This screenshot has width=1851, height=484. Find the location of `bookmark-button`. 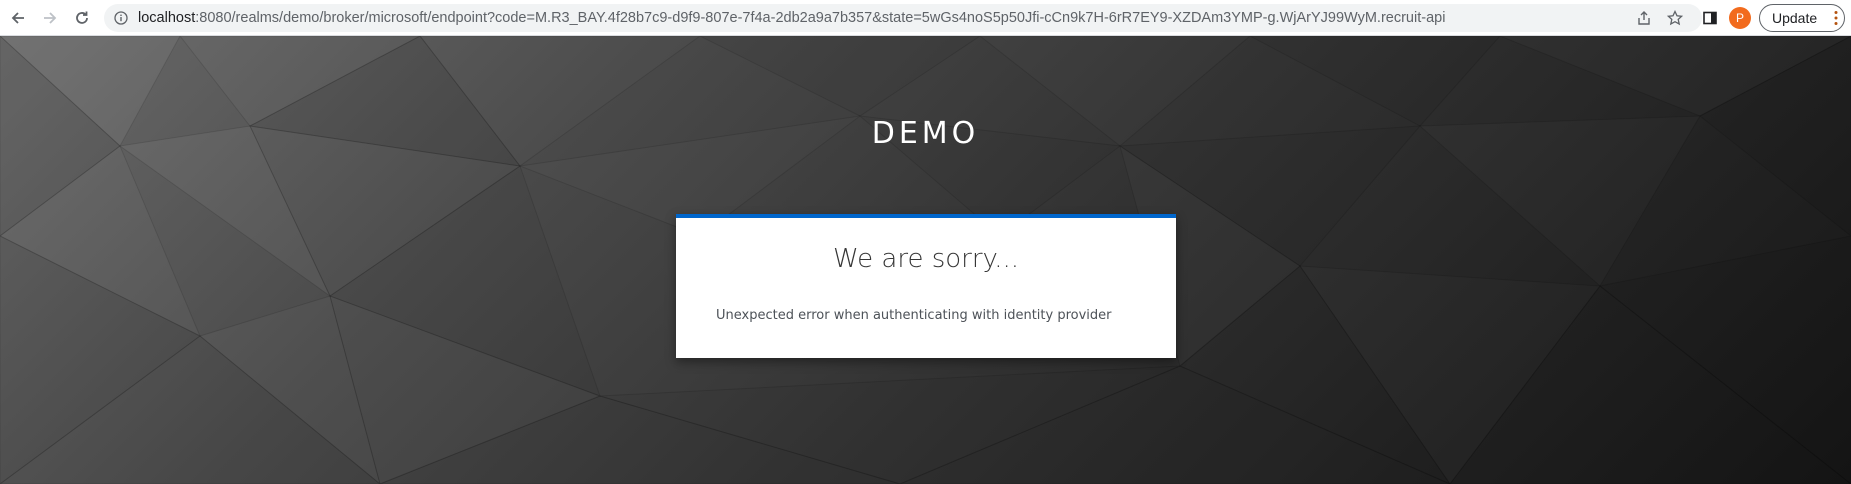

bookmark-button is located at coordinates (1675, 18).